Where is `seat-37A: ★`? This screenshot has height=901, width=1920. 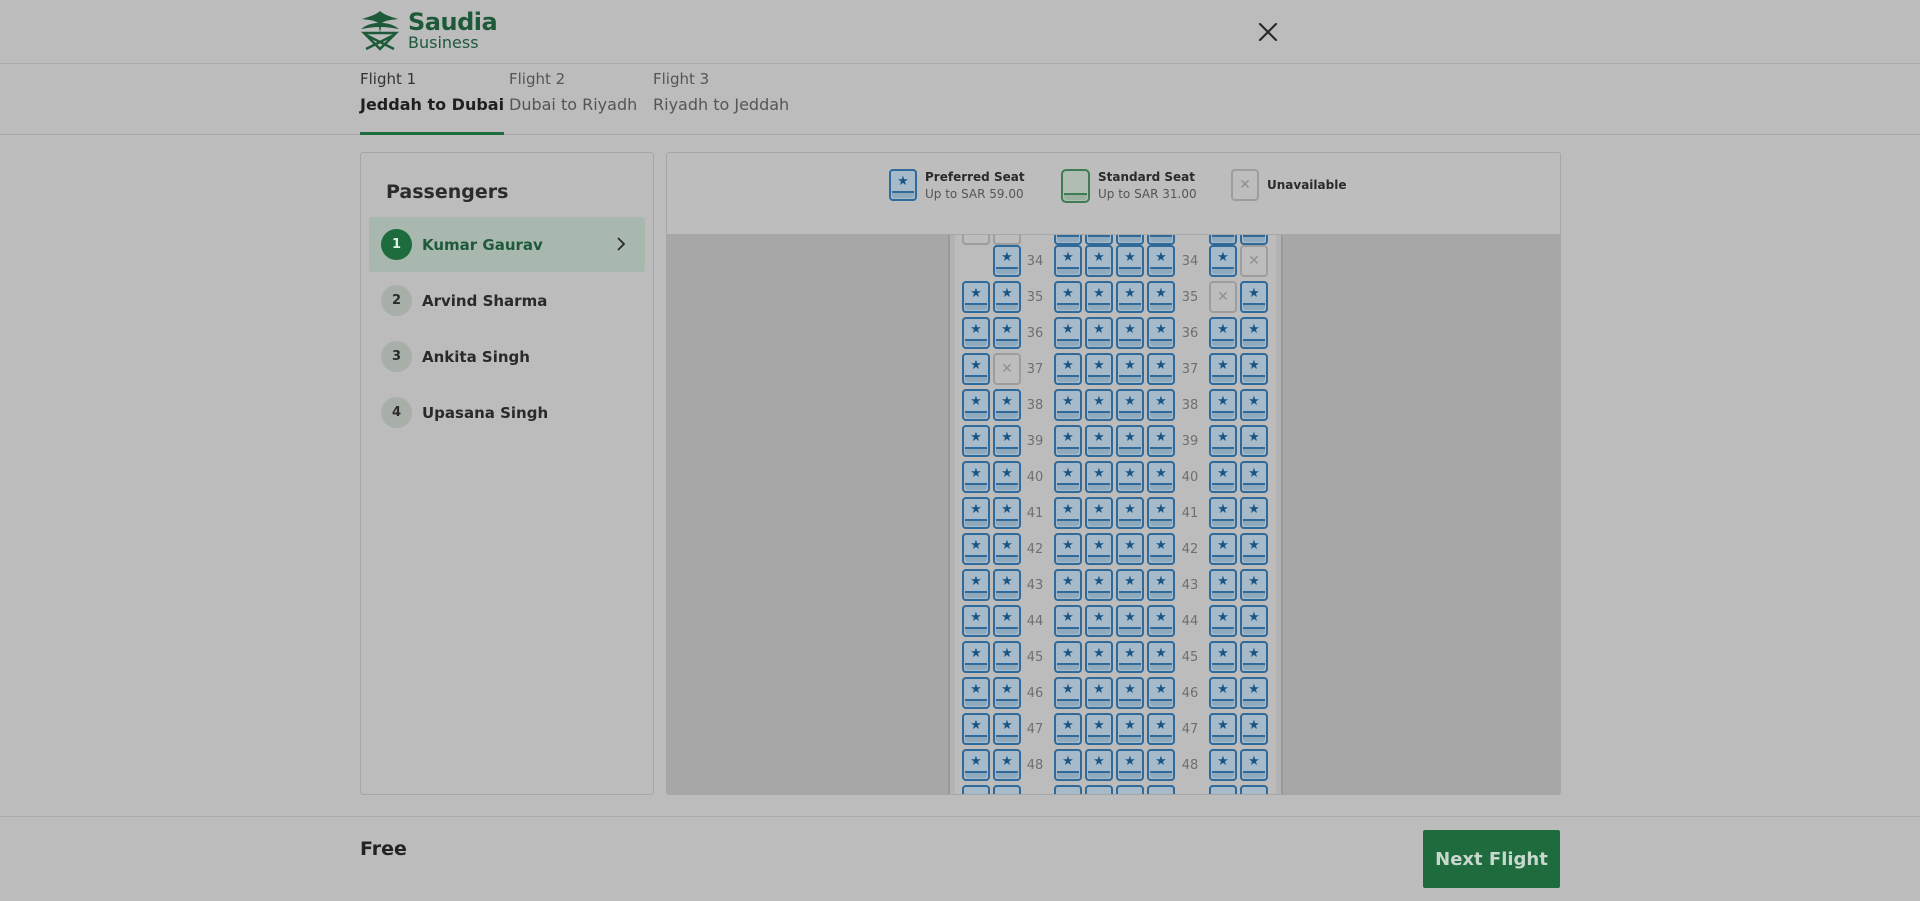
seat-37A: ★ is located at coordinates (976, 369).